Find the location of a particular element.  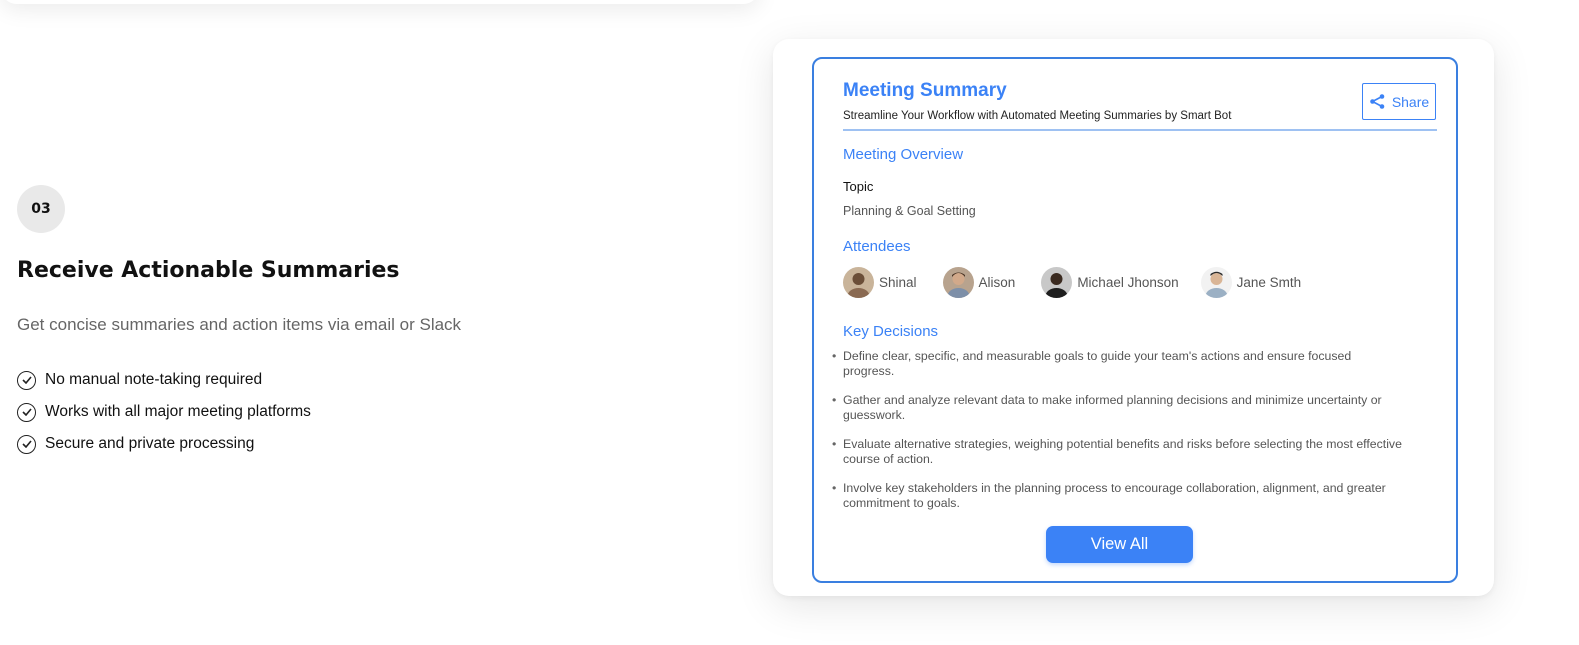

attendee-item: Jane Smth is located at coordinates (1251, 282).